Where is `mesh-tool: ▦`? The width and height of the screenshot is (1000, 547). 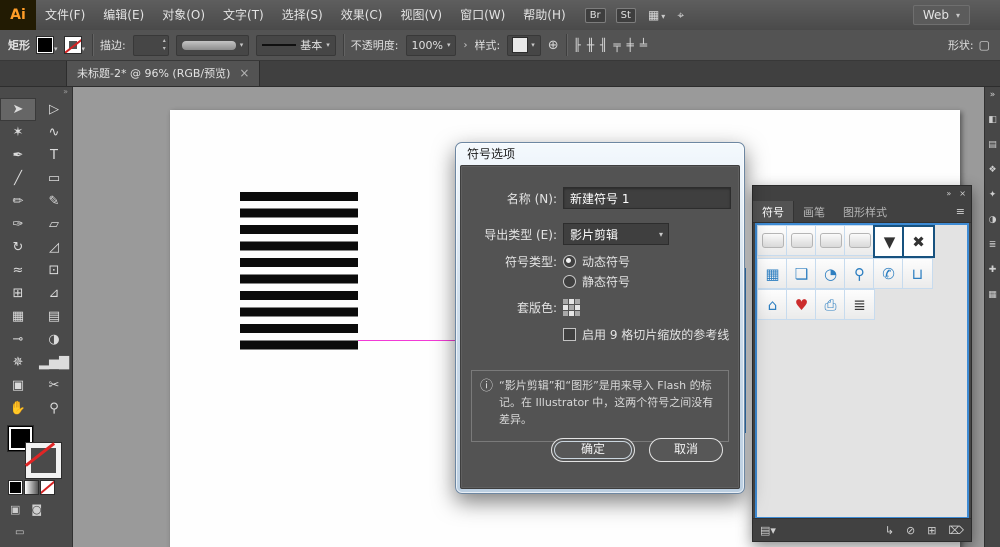
mesh-tool: ▦ is located at coordinates (18, 316).